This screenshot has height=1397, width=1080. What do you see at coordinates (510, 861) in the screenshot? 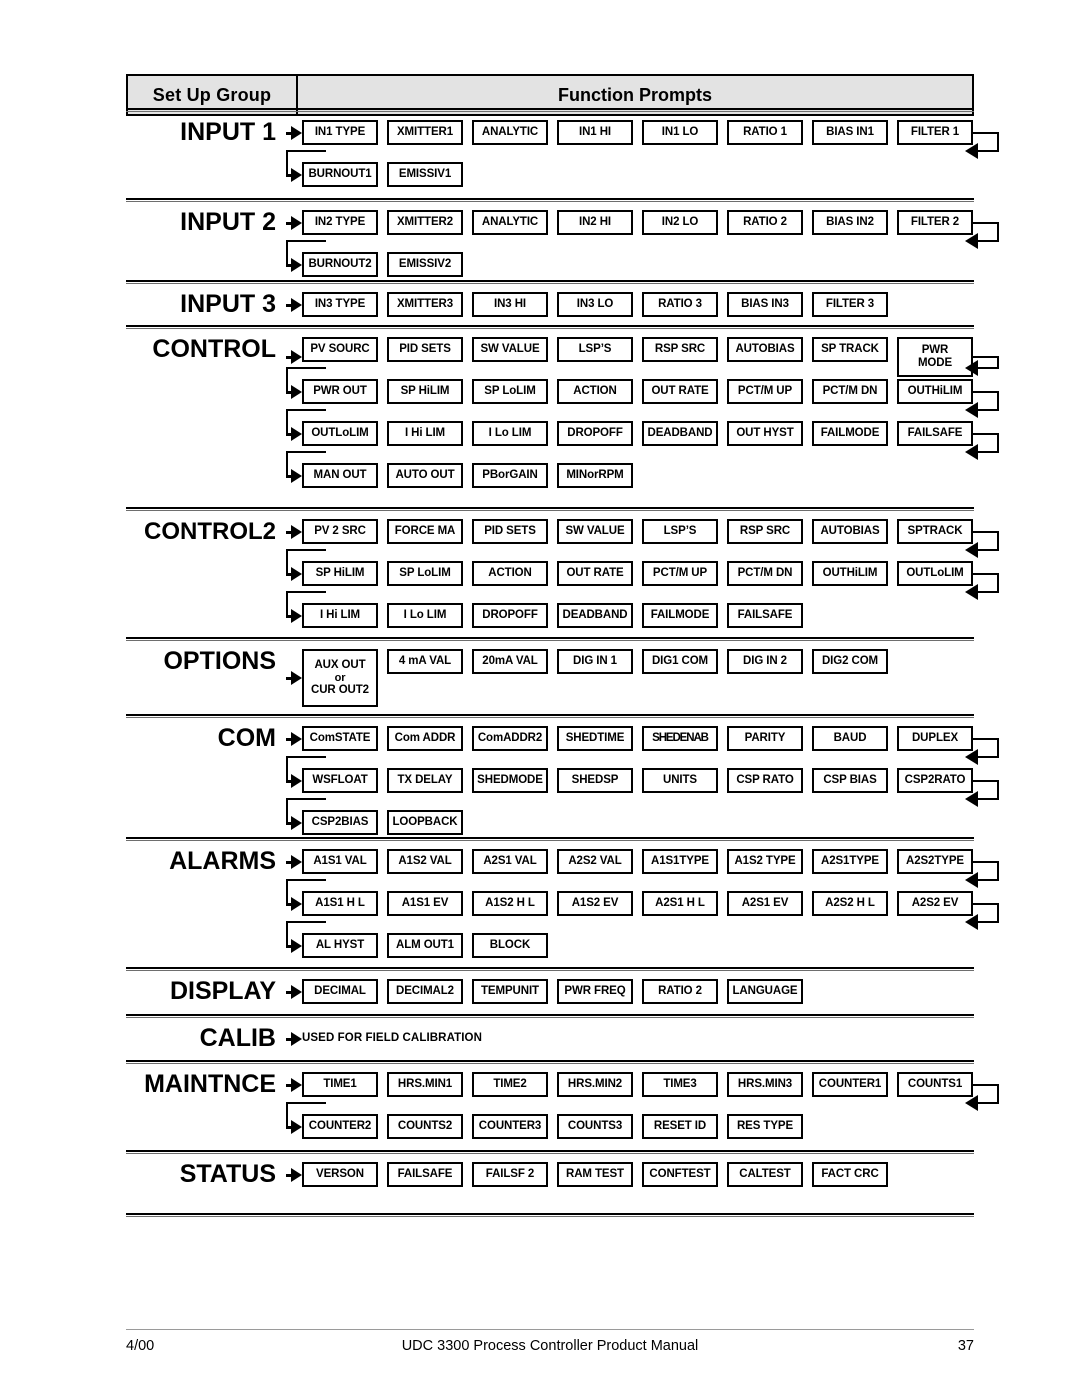
I see `prompt-box: A2S1 VAL` at bounding box center [510, 861].